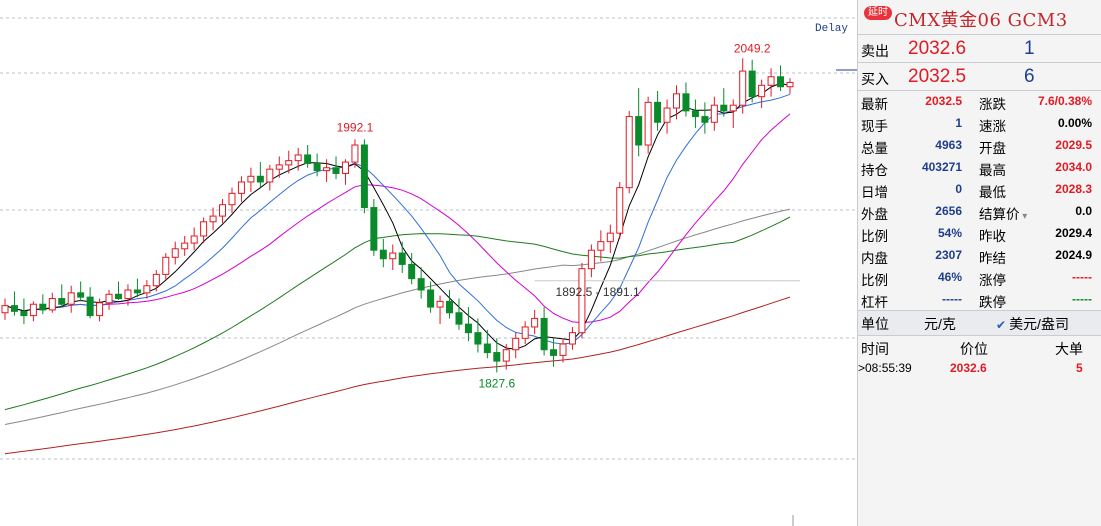 The height and width of the screenshot is (526, 1101). Describe the element at coordinates (979, 278) in the screenshot. I see `stats-row: 比例 46% 涨停 -----` at that location.